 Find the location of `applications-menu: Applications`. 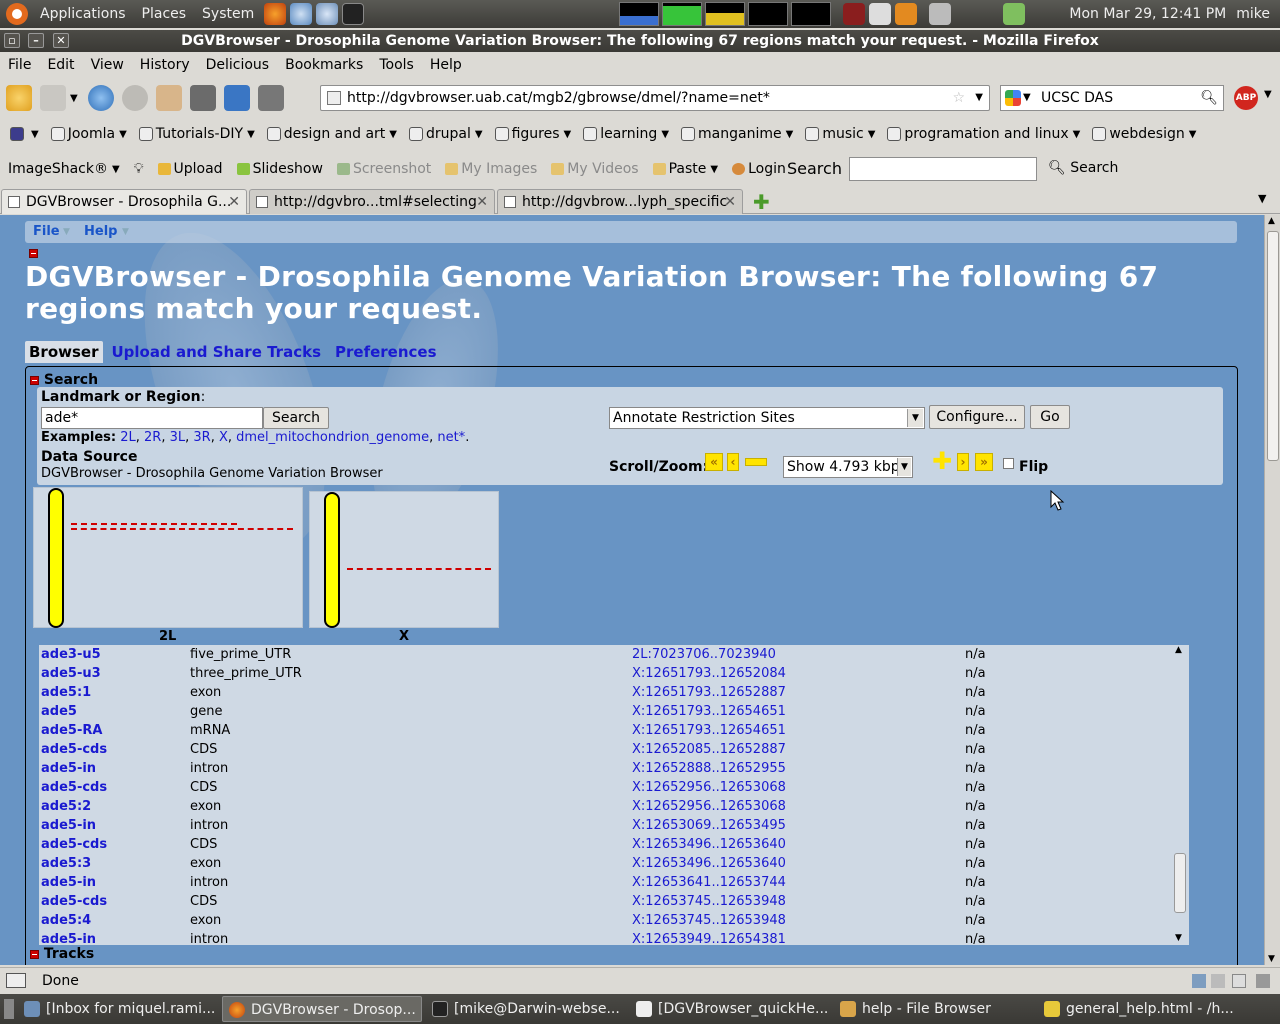

applications-menu: Applications is located at coordinates (83, 14).